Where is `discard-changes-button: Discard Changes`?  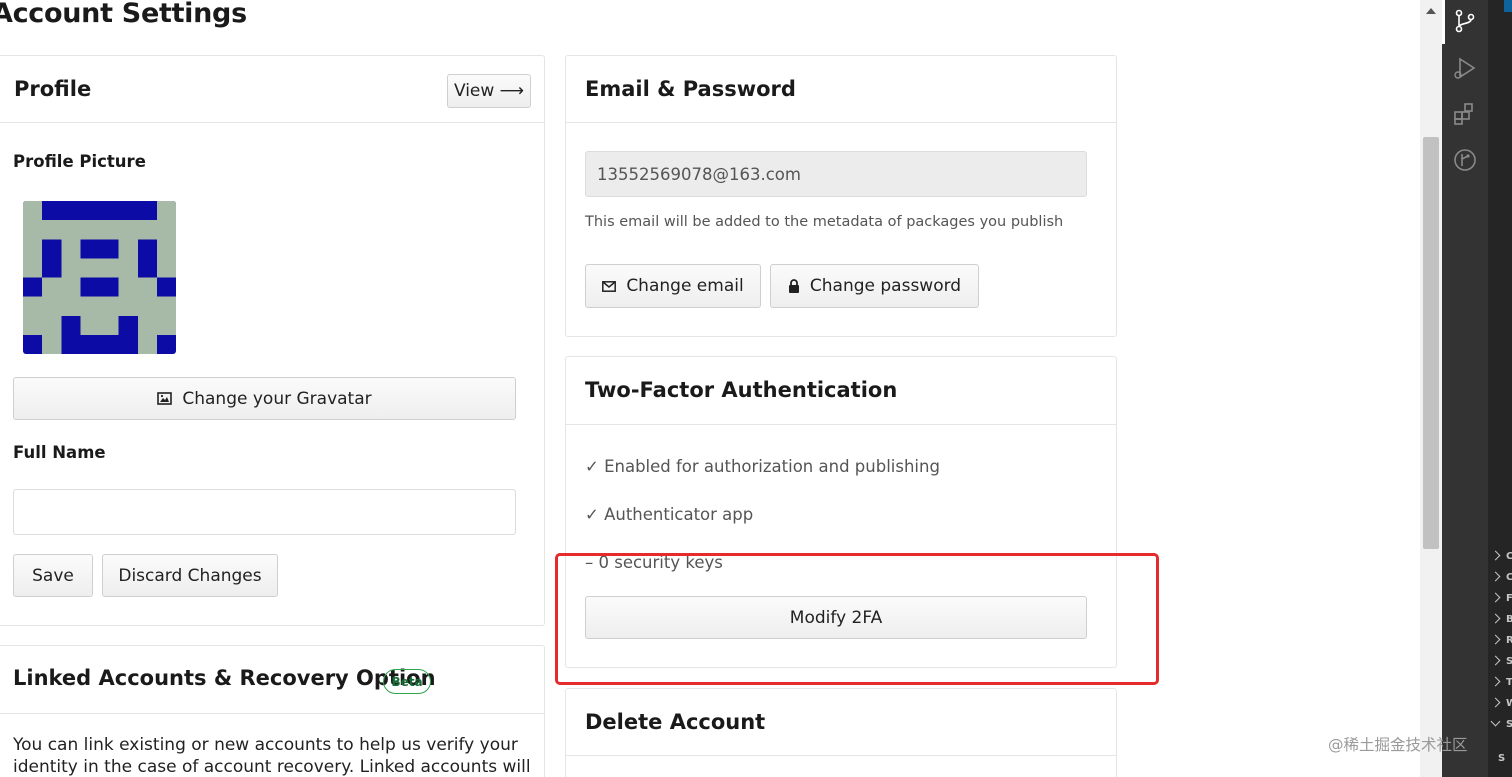 discard-changes-button: Discard Changes is located at coordinates (190, 575).